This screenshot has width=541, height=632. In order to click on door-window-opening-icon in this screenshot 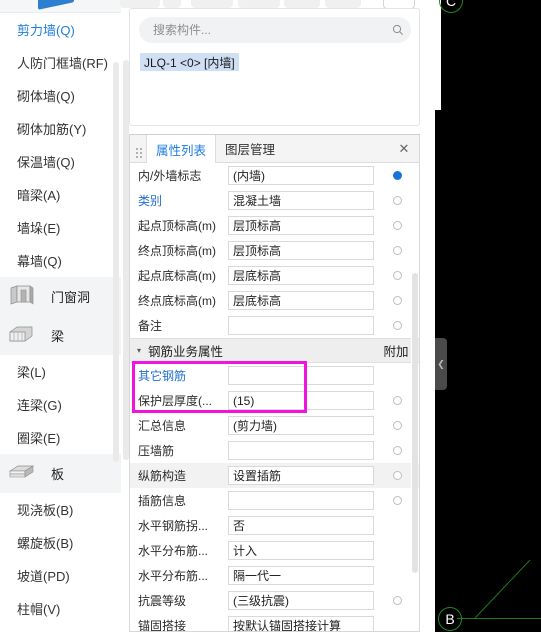, I will do `click(22, 296)`.